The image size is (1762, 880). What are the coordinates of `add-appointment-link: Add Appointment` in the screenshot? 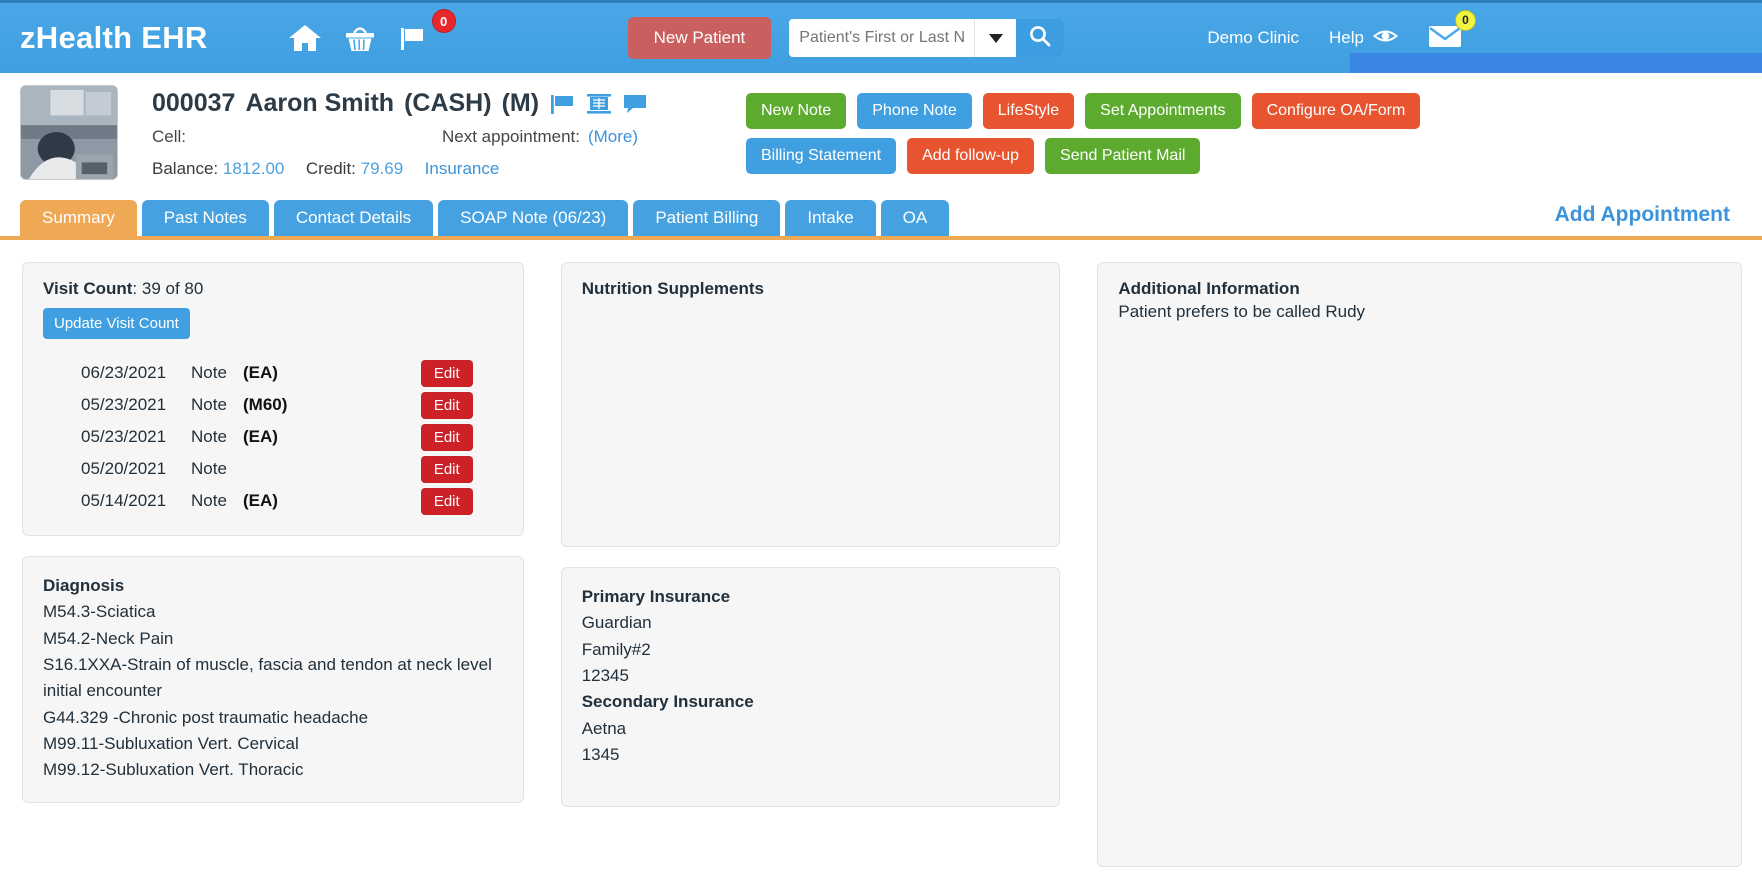 It's located at (1642, 219).